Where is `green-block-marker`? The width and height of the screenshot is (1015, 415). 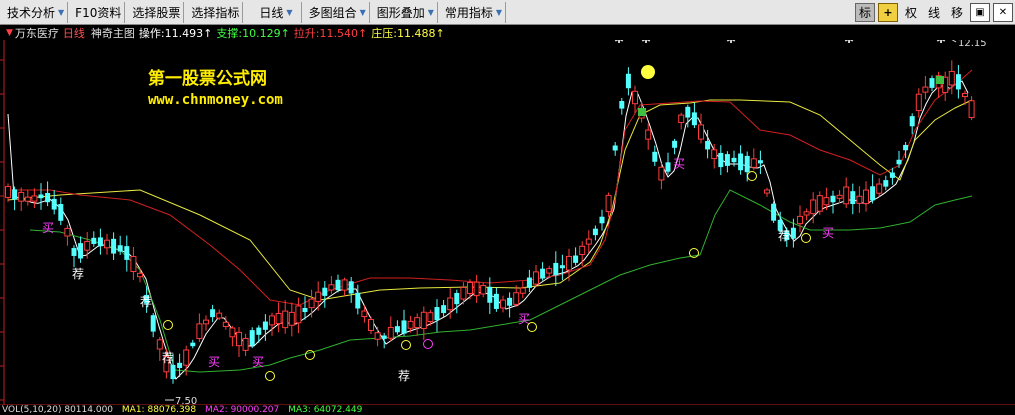 green-block-marker is located at coordinates (940, 80).